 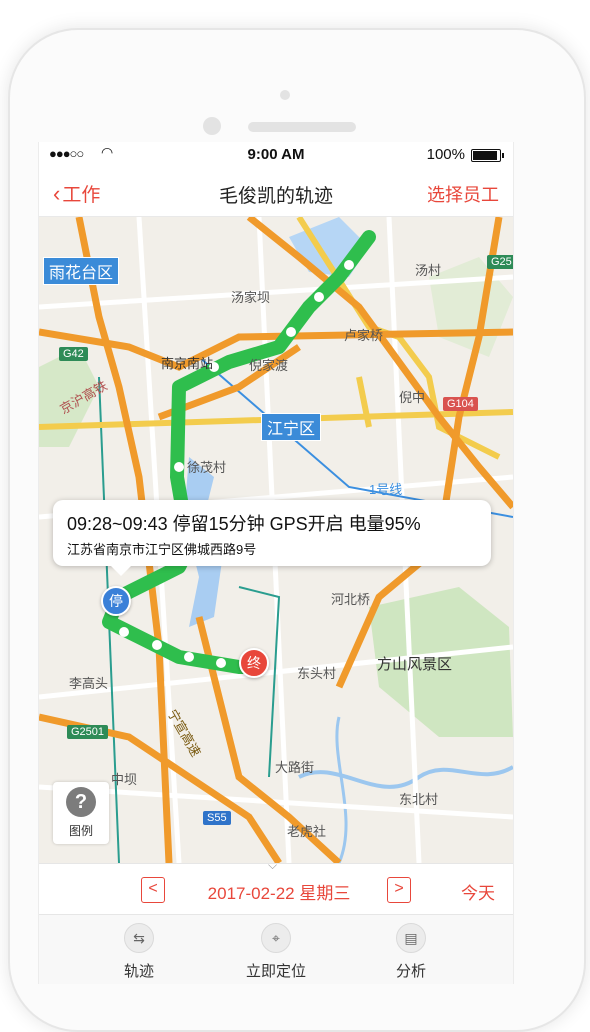 I want to click on metro-line, so click(x=259, y=682).